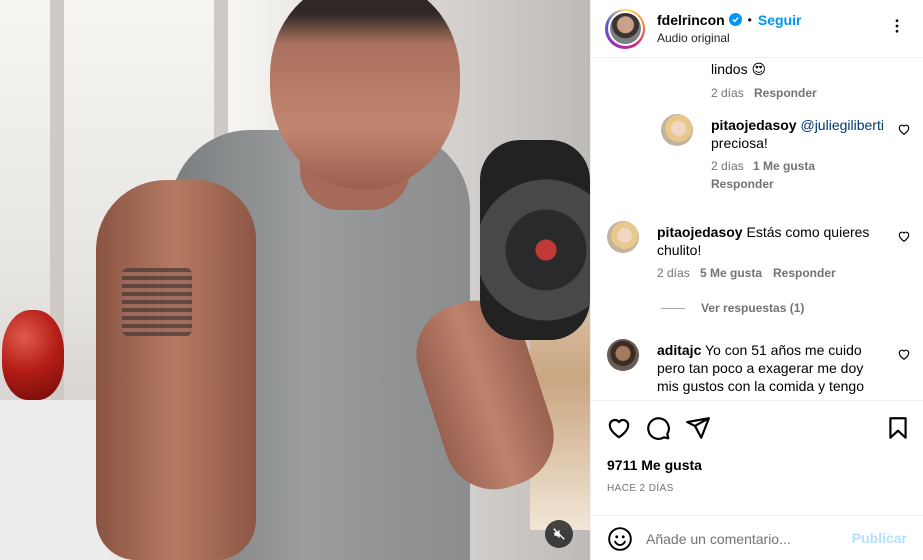 The height and width of the screenshot is (560, 923). I want to click on emoji-smiley-icon, so click(620, 539).